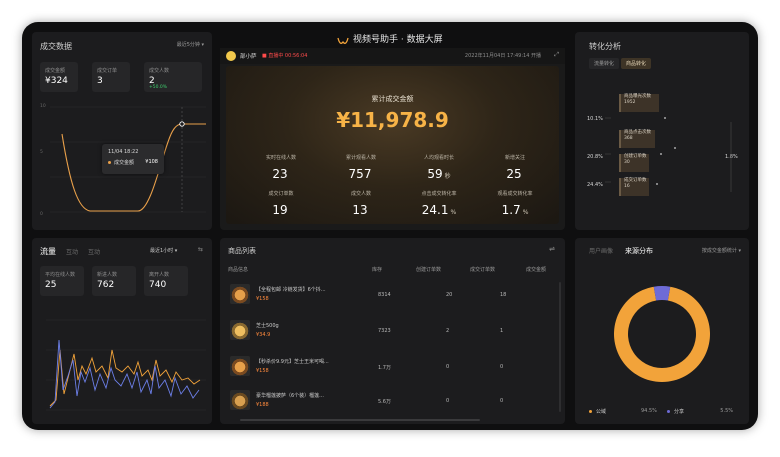 Image resolution: width=780 pixels, height=457 pixels. What do you see at coordinates (719, 251) in the screenshot?
I see `source-range-label: 按成交金额统计` at bounding box center [719, 251].